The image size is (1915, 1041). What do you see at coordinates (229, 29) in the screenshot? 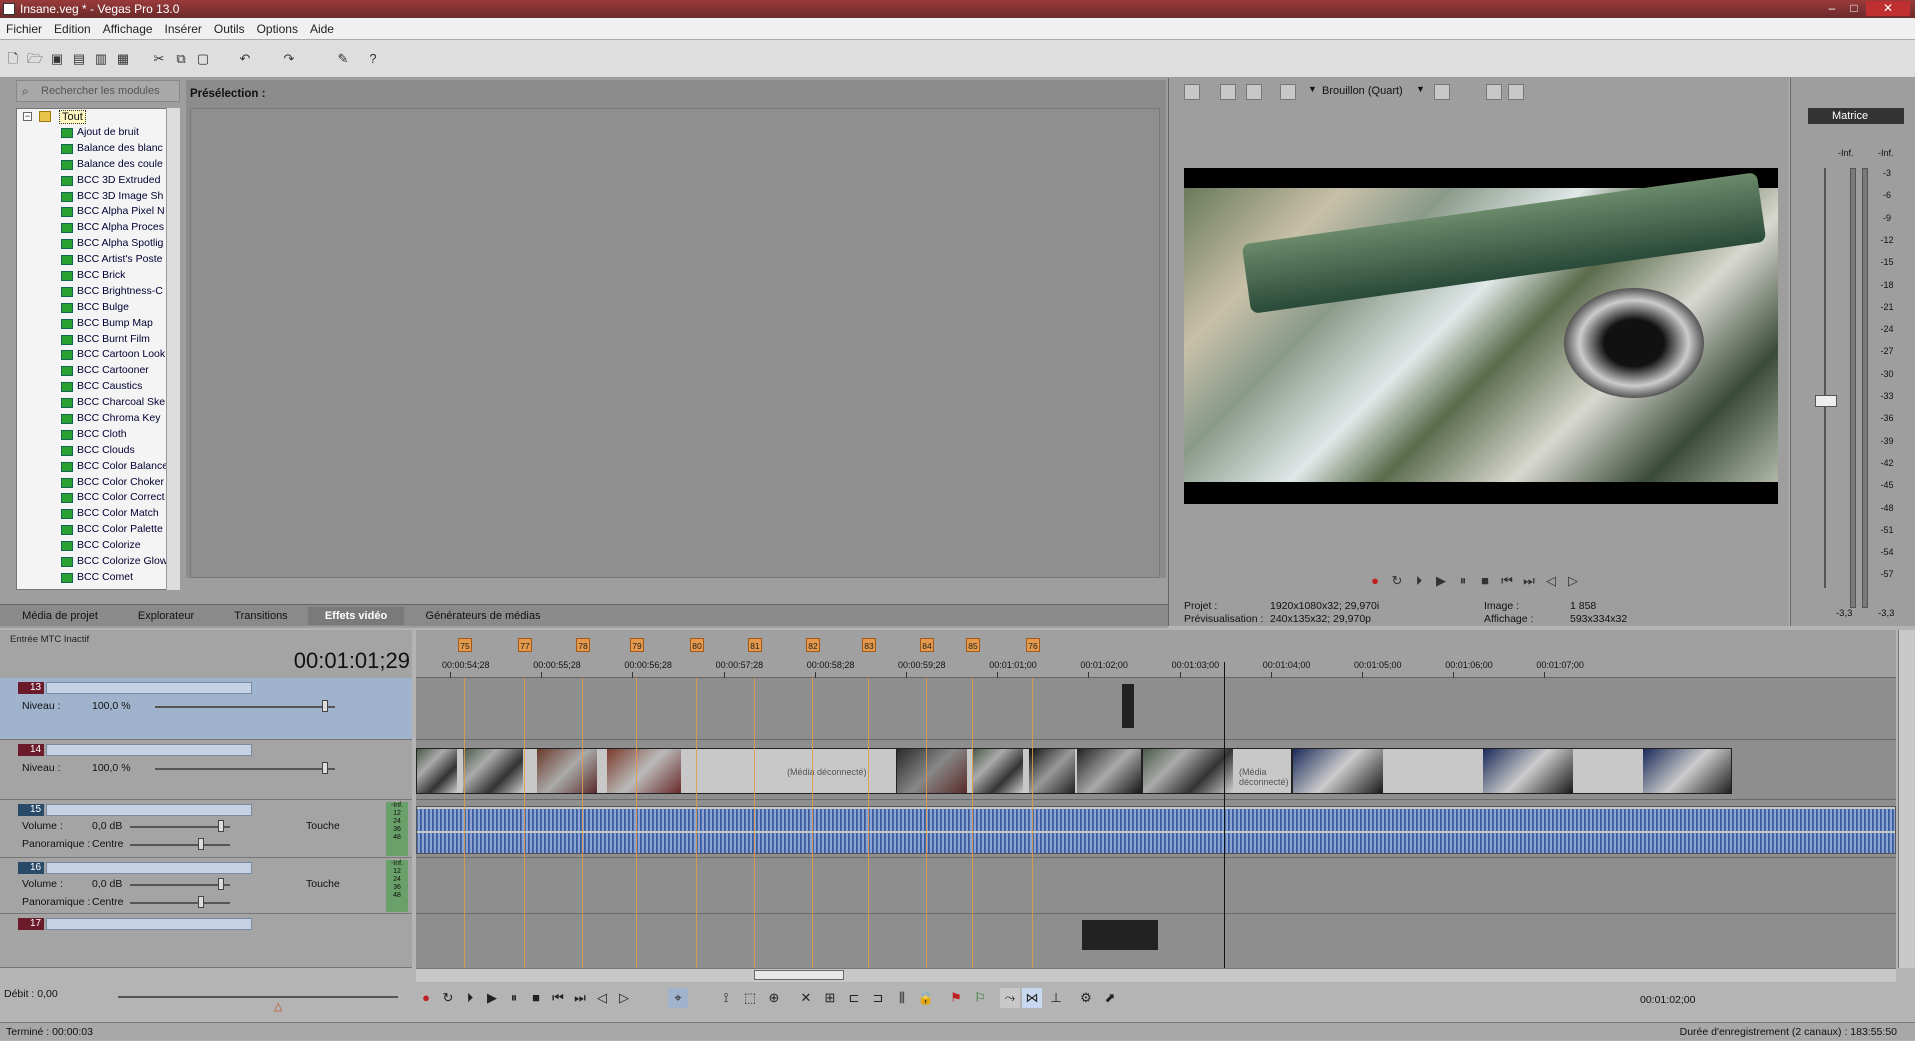
I see `menu-outils: Outils` at bounding box center [229, 29].